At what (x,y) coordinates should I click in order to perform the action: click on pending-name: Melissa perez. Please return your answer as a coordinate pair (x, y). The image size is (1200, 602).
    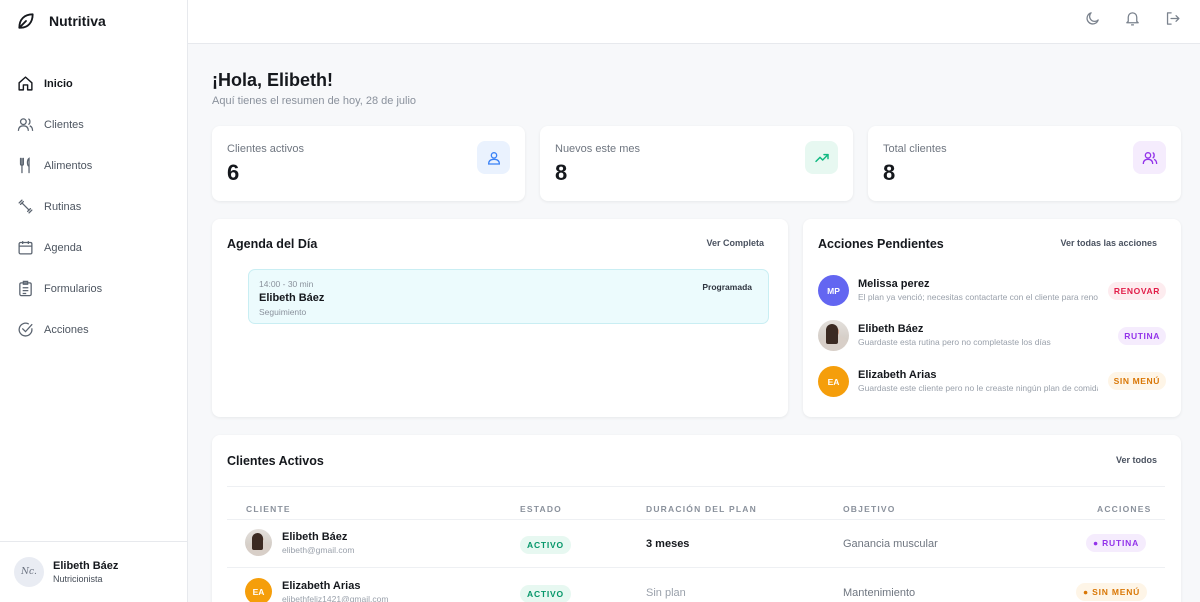
    Looking at the image, I should click on (894, 284).